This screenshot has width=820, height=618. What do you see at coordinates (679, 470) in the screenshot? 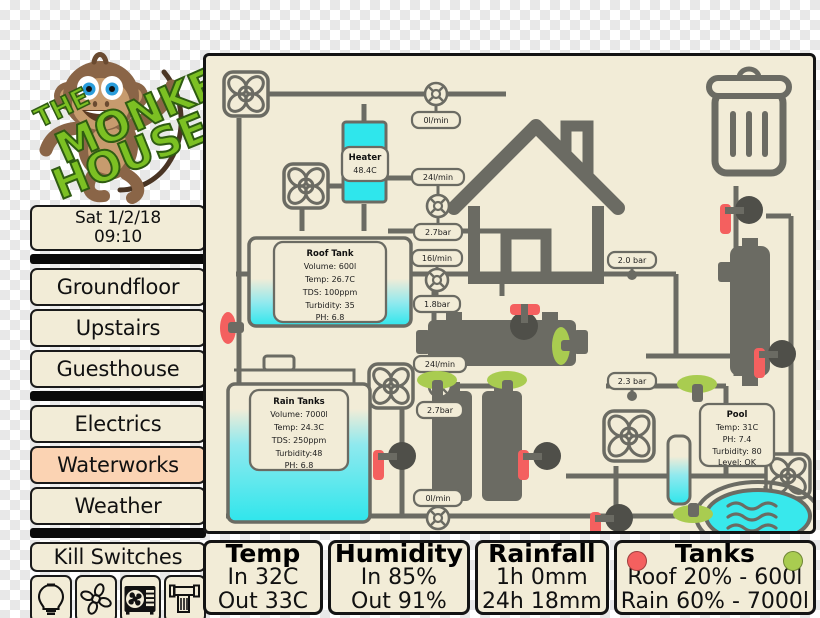
I see `pool-column-tank` at bounding box center [679, 470].